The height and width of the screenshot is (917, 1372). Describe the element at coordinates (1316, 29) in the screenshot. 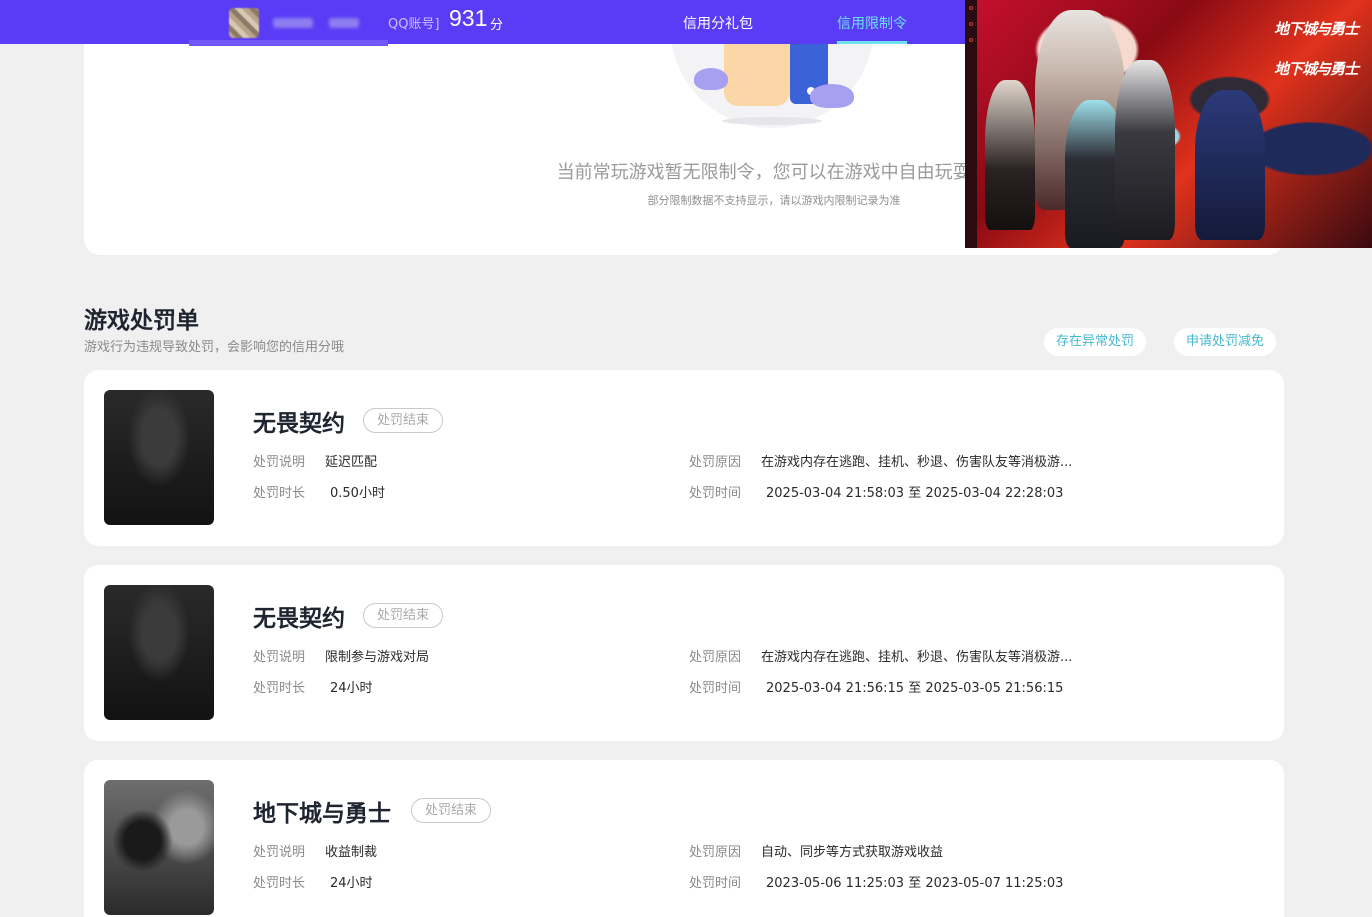

I see `dnf-logo: 地下城与勇士` at that location.